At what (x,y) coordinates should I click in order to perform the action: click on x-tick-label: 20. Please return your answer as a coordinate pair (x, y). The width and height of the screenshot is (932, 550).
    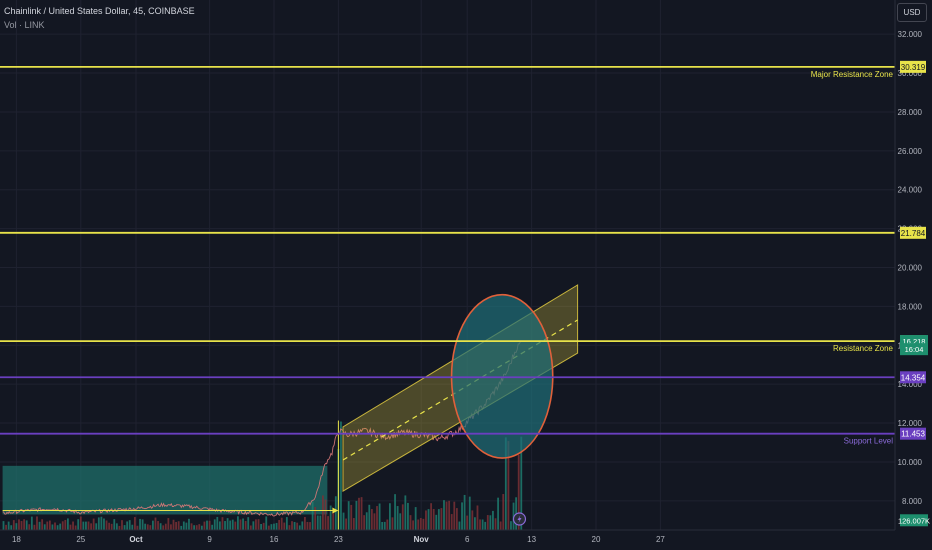
    Looking at the image, I should click on (596, 539).